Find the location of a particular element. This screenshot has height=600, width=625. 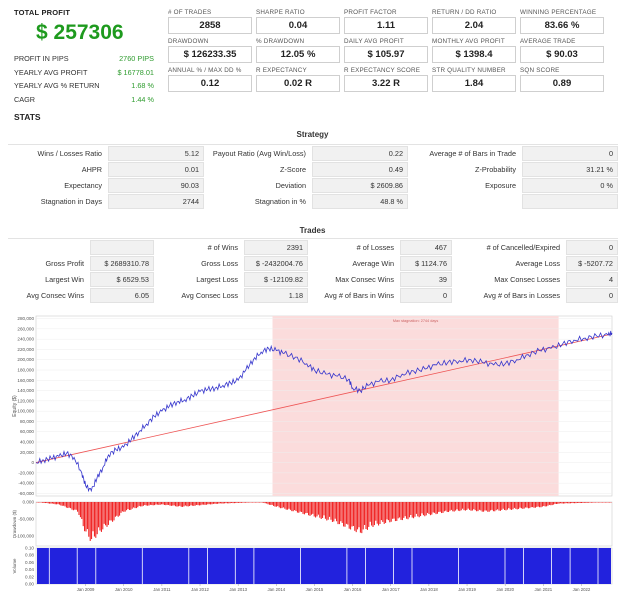

strategy-cell-value is located at coordinates (570, 201).